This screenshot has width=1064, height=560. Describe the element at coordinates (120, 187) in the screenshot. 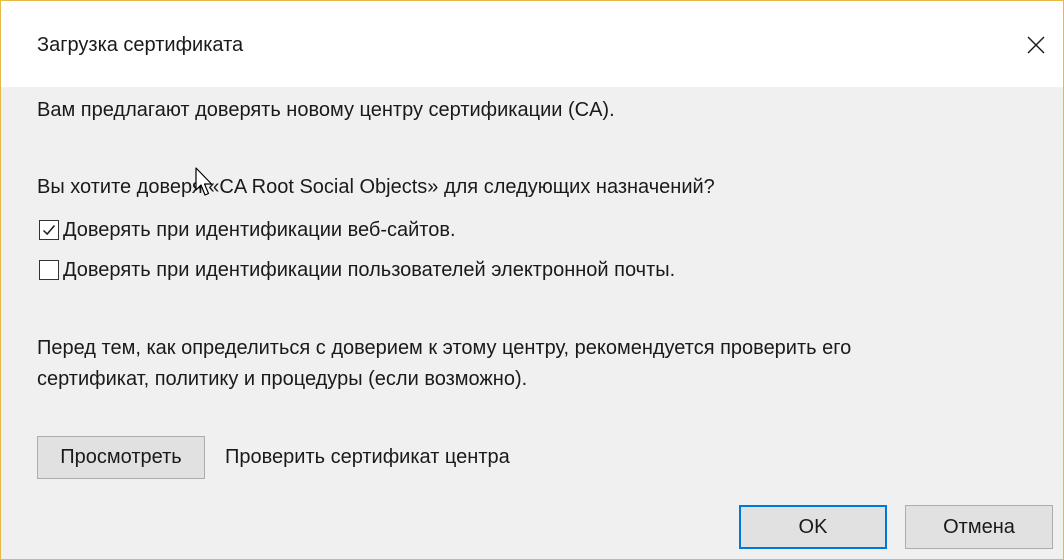

I see `trust-question-part1: Вы хотите доверя` at that location.